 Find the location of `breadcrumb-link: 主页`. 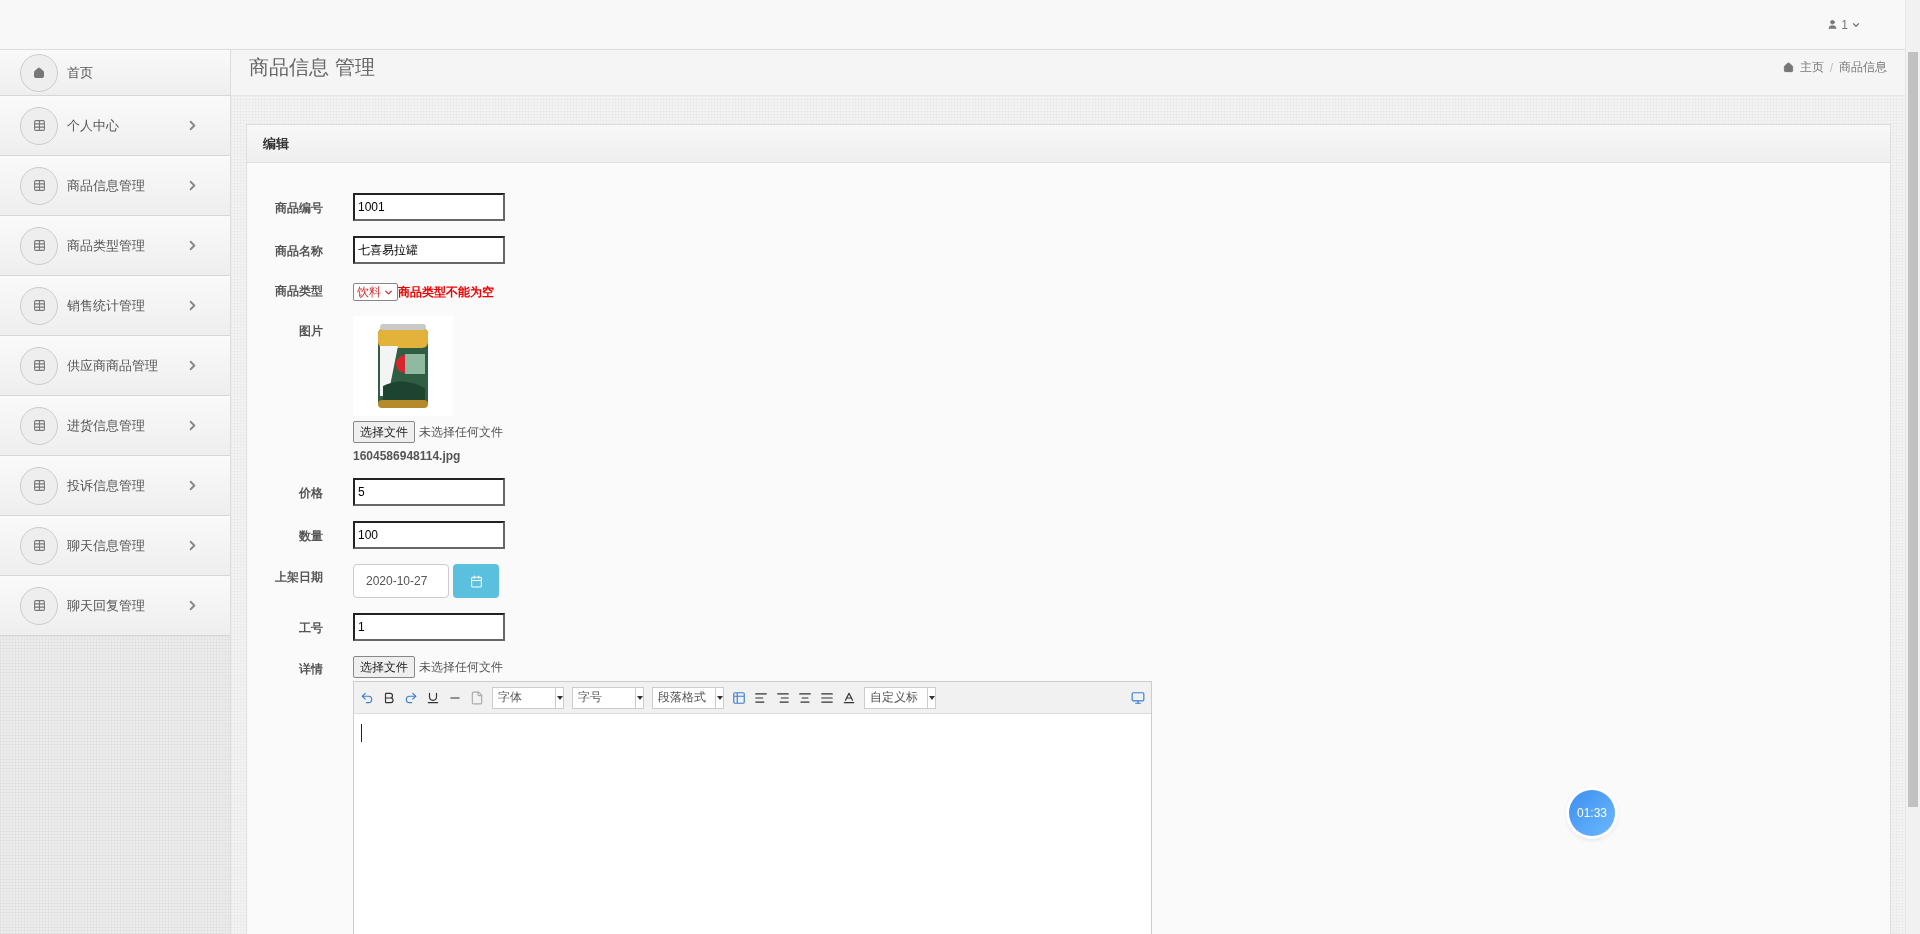

breadcrumb-link: 主页 is located at coordinates (1811, 67).